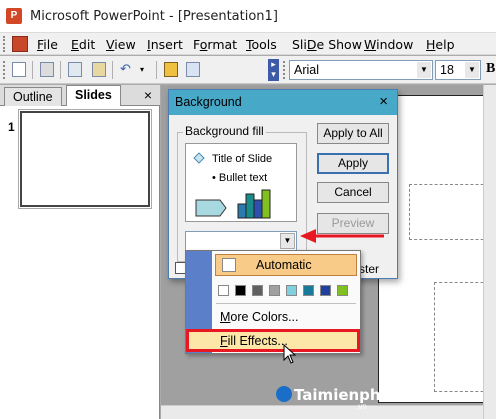  Describe the element at coordinates (361, 406) in the screenshot. I see `watermark-suffix: .vn` at that location.